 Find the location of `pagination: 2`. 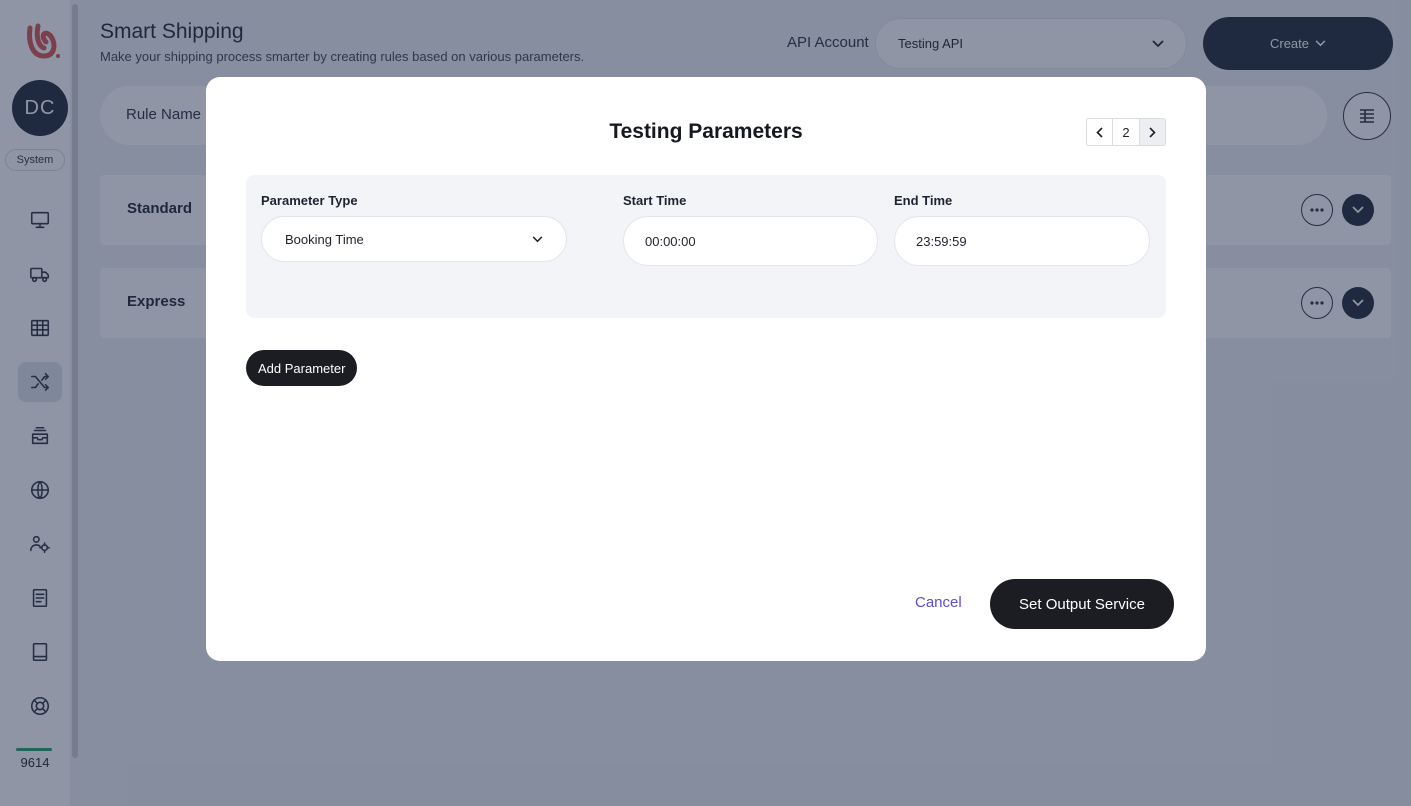

pagination: 2 is located at coordinates (1126, 132).